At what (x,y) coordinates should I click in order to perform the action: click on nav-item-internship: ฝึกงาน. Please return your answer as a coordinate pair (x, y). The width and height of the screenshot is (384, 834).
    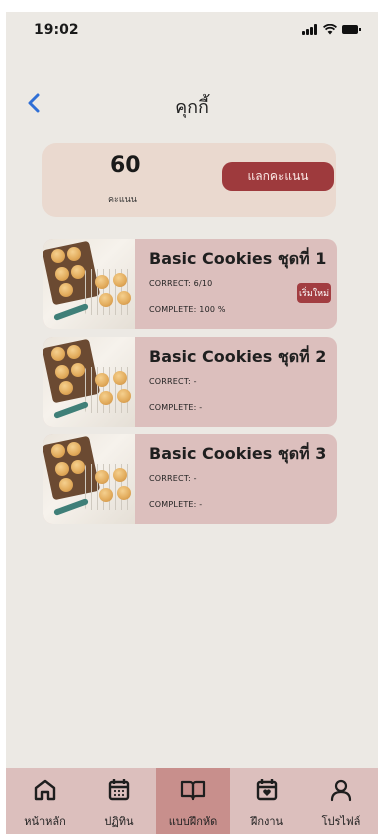
    Looking at the image, I should click on (267, 801).